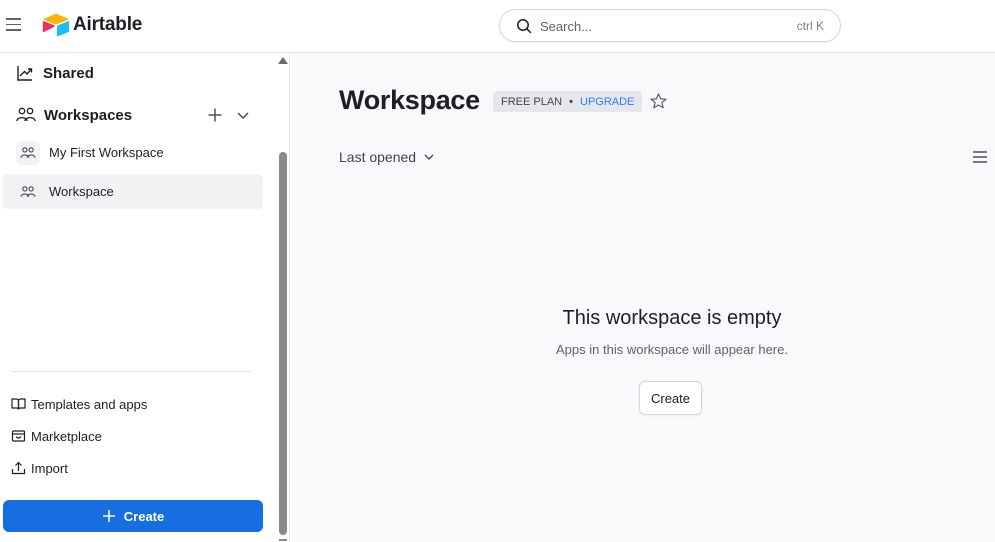 This screenshot has width=995, height=542. I want to click on sort-dropdown: Last opened, so click(387, 157).